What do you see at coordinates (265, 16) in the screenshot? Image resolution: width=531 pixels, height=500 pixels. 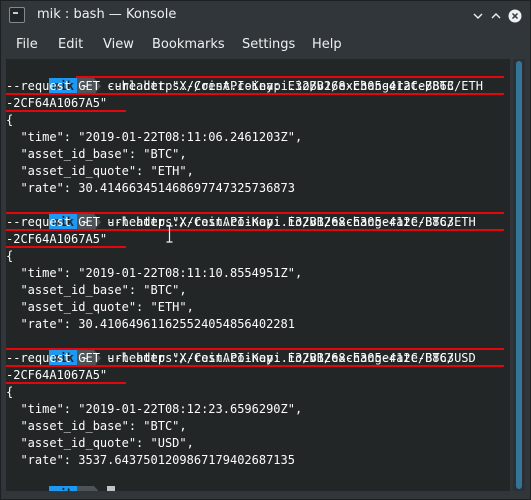 I see `title-bar: mik : bash — Konsole` at bounding box center [265, 16].